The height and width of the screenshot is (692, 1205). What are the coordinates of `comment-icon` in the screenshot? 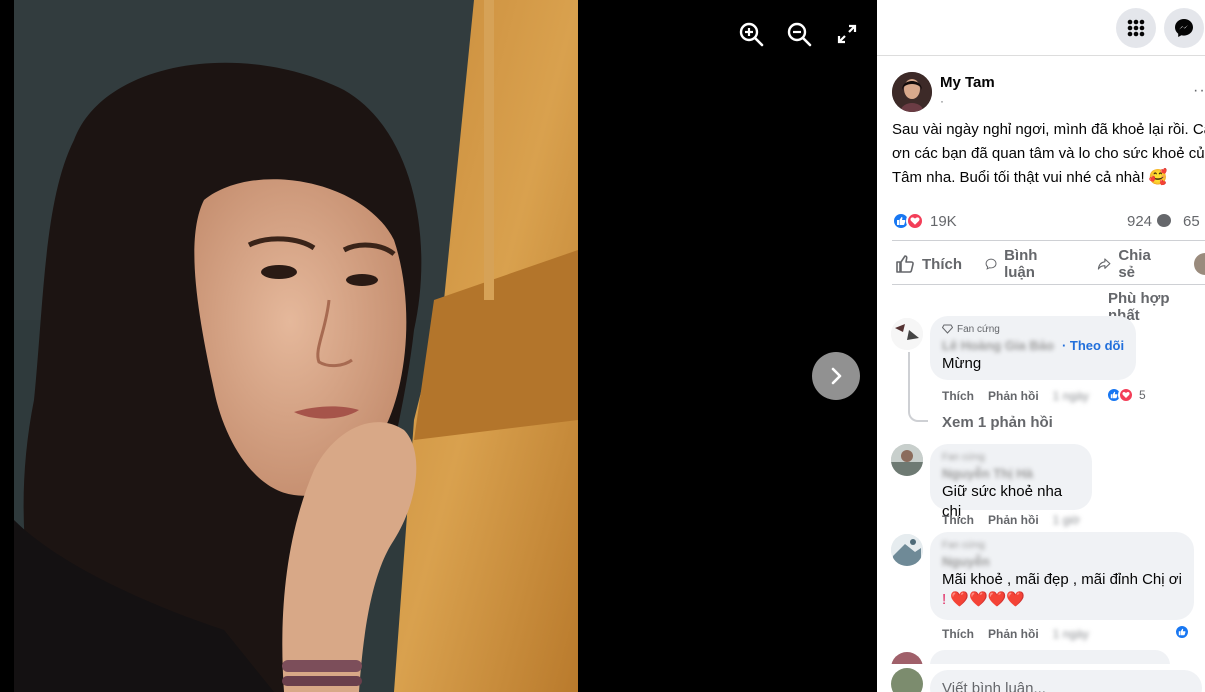 It's located at (991, 264).